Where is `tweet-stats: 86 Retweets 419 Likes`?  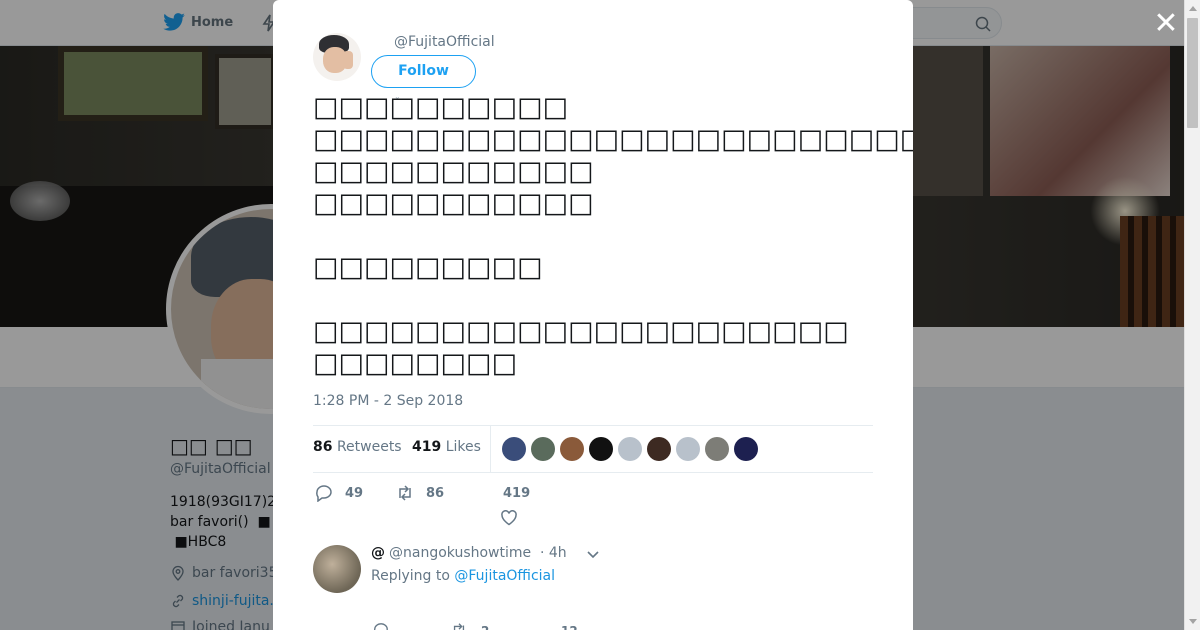
tweet-stats: 86 Retweets 419 Likes is located at coordinates (593, 449).